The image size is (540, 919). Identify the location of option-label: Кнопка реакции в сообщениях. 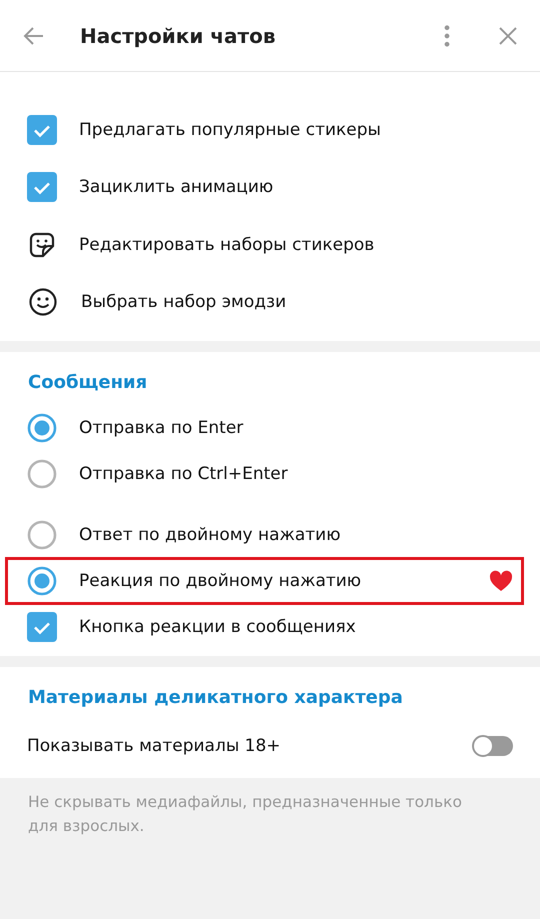
(218, 627).